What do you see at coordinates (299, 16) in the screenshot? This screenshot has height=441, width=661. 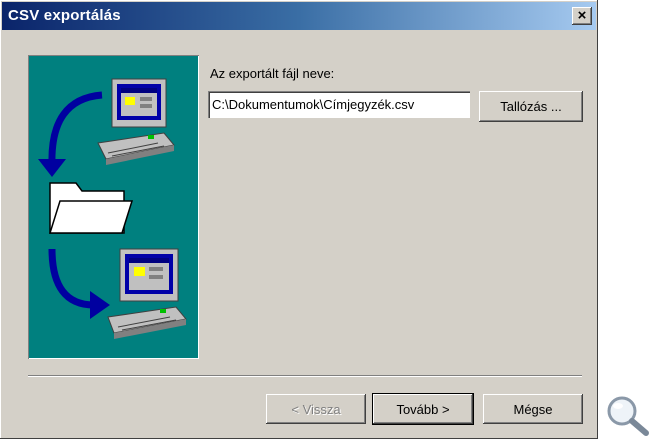 I see `title-bar: CSV exportálás ×` at bounding box center [299, 16].